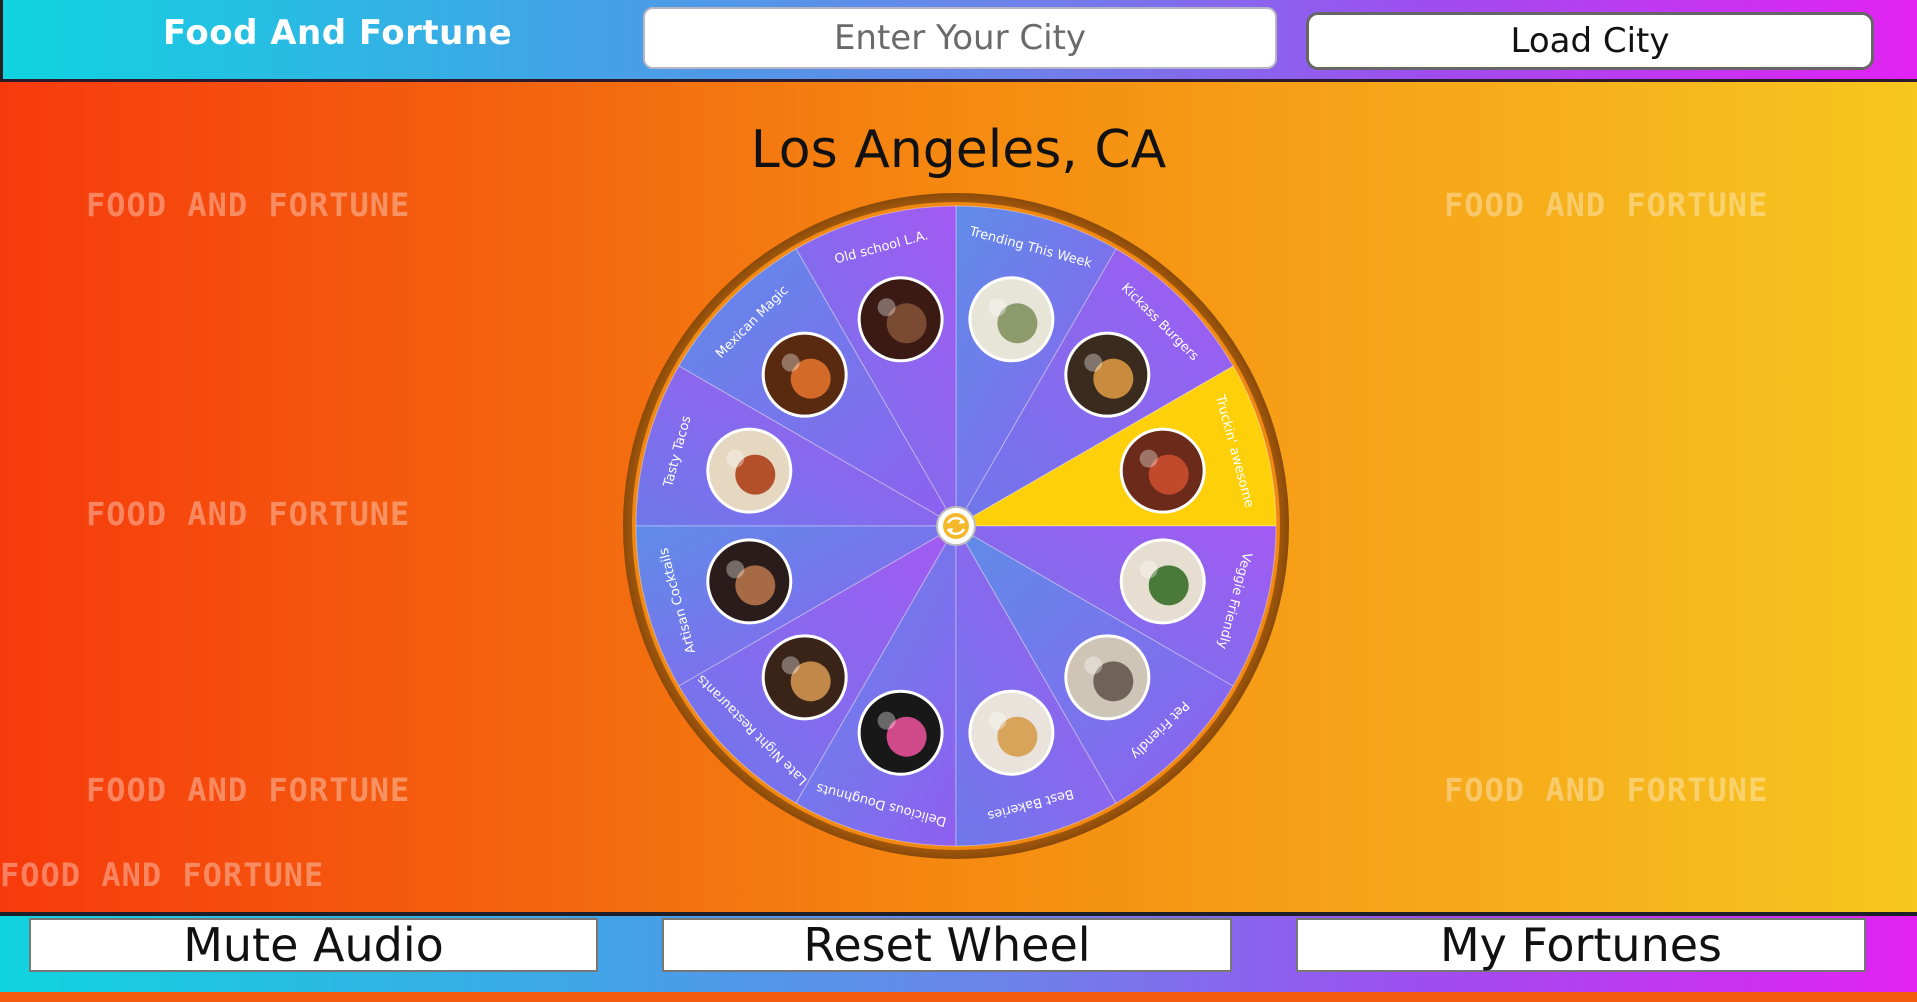  Describe the element at coordinates (1, 41) in the screenshot. I see `top-bar-edge` at that location.